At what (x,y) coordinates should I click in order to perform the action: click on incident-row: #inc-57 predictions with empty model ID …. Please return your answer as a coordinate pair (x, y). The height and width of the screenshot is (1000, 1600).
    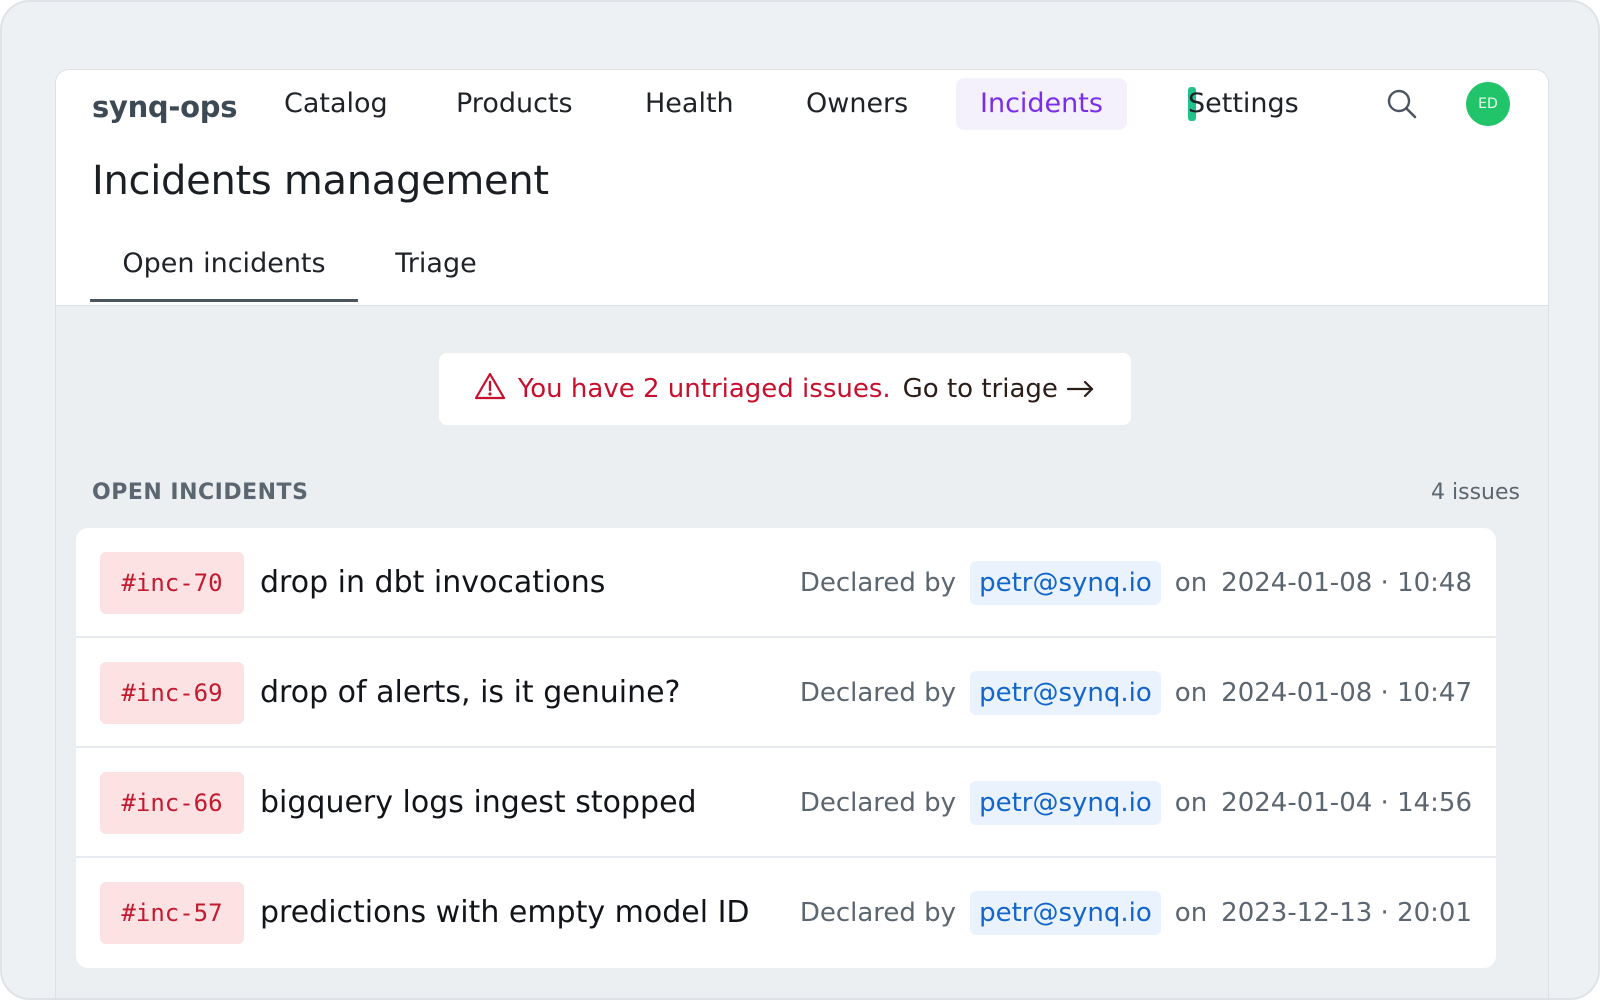
    Looking at the image, I should click on (786, 913).